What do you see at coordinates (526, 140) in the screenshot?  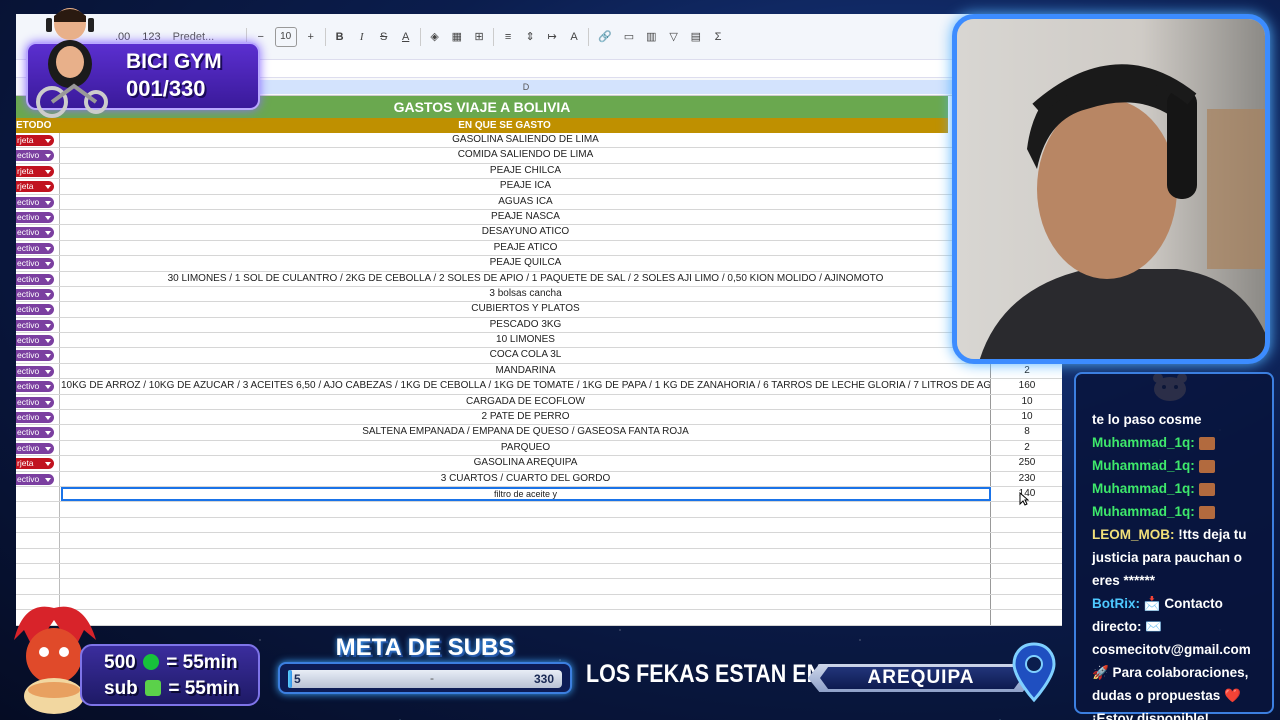 I see `cell-descripcion: GASOLINA SALIENDO DE LIMA` at bounding box center [526, 140].